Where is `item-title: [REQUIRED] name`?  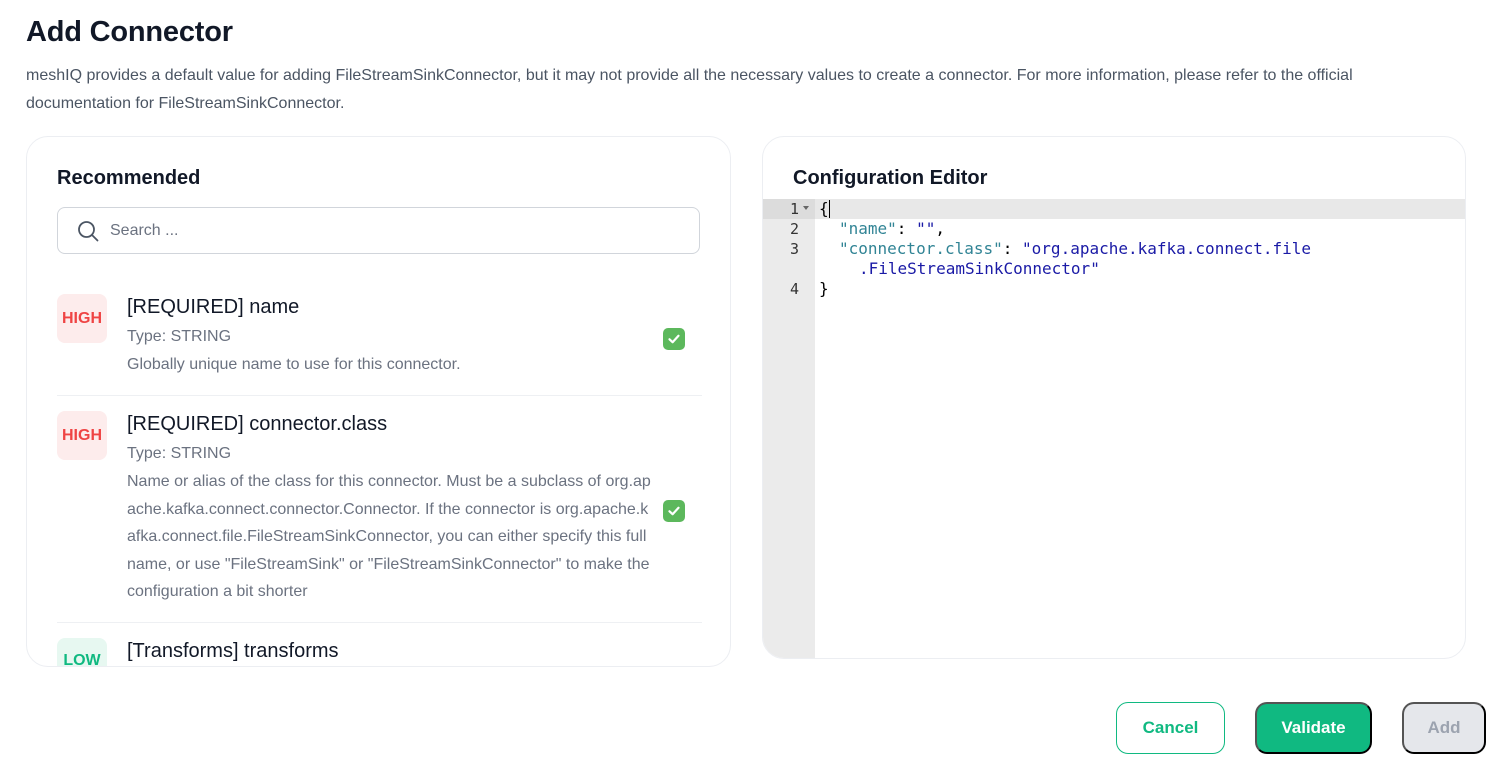
item-title: [REQUIRED] name is located at coordinates (213, 307).